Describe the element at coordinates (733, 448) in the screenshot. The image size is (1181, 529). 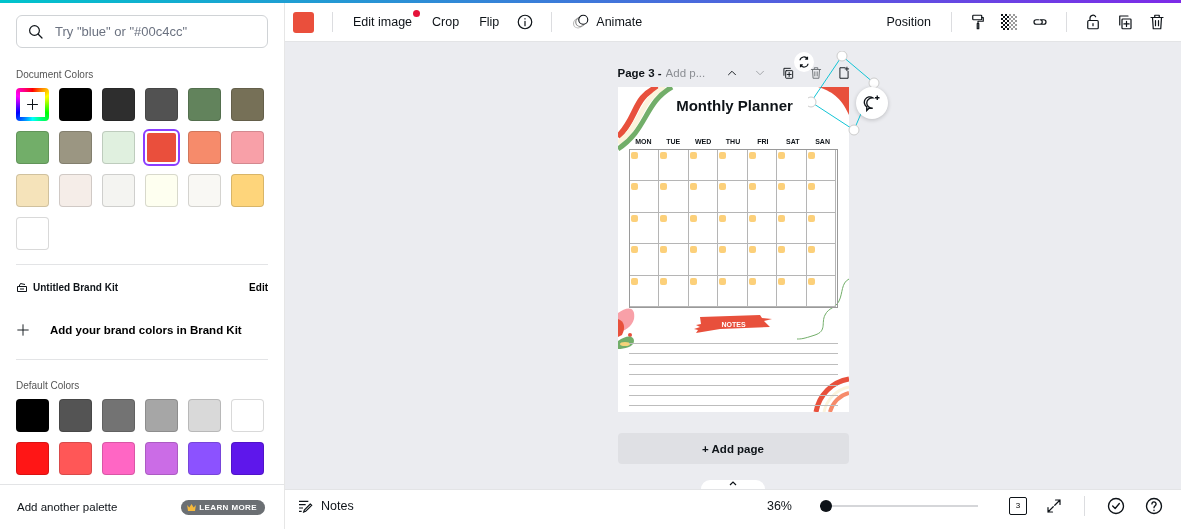
I see `add-page-button: + Add page` at that location.